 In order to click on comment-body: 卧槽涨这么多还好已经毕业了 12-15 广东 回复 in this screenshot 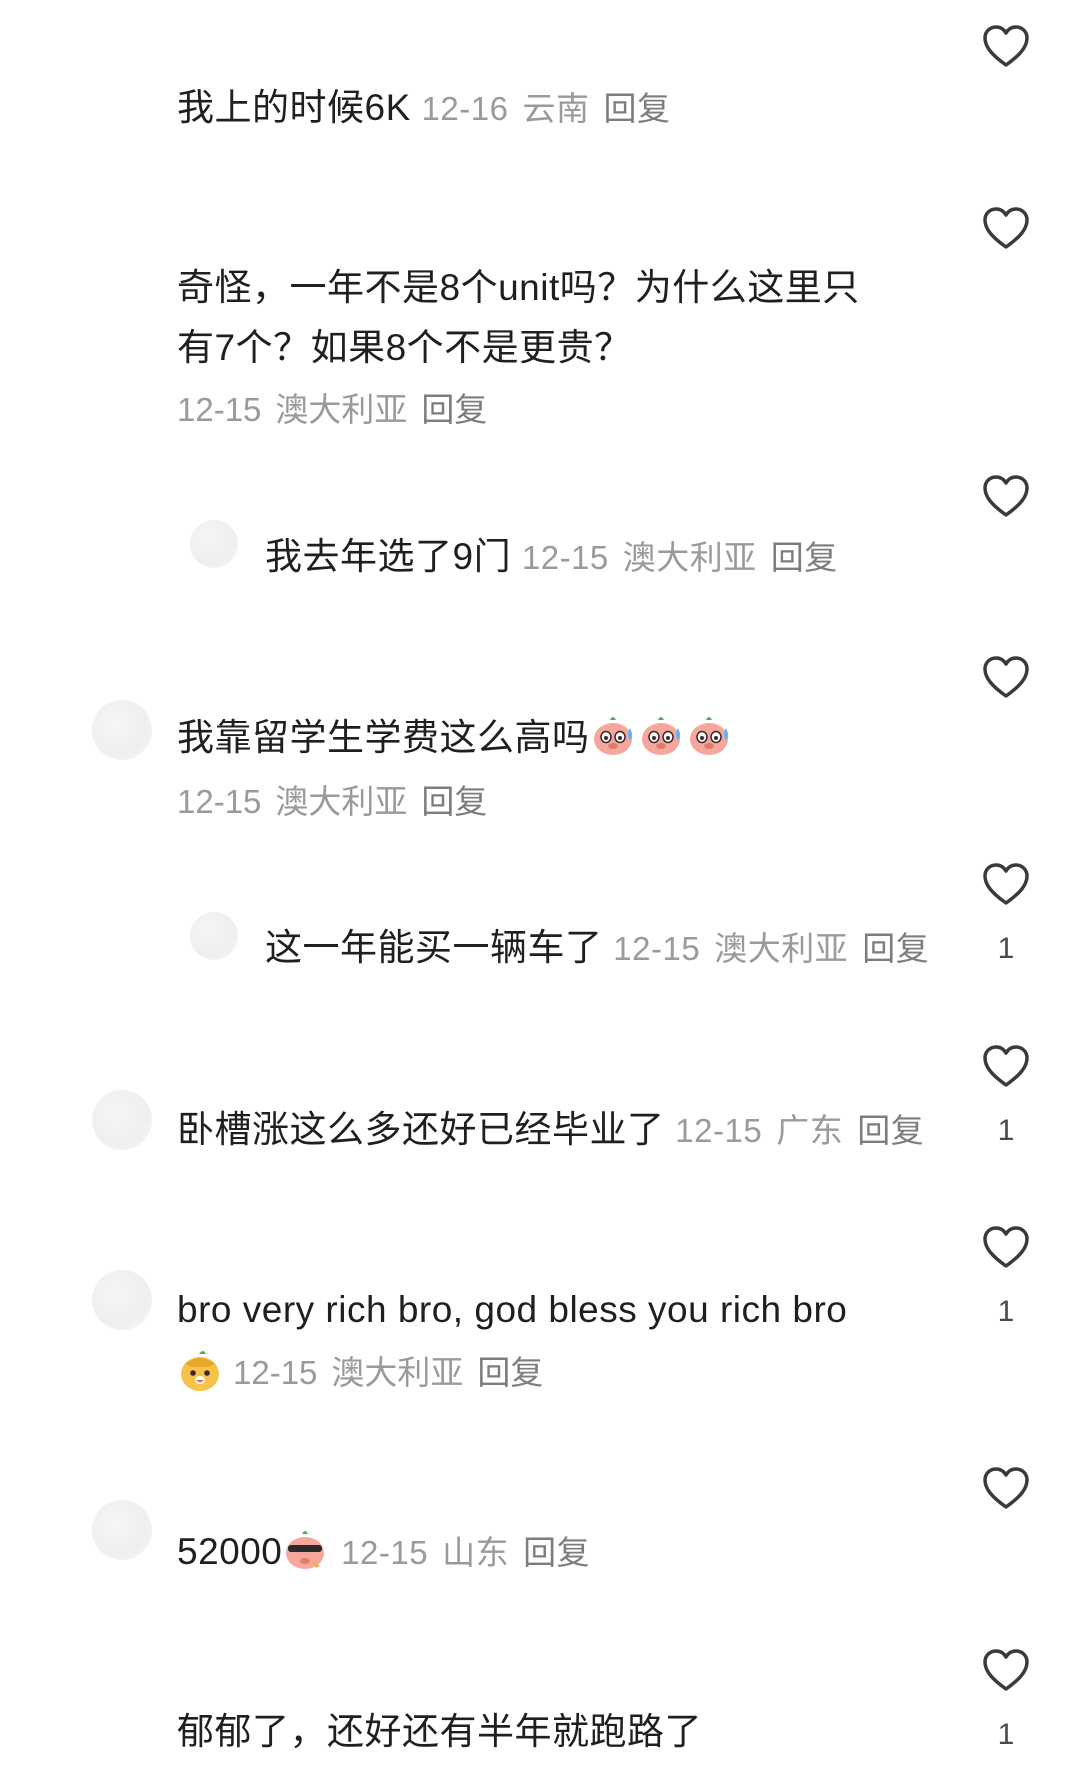, I will do `click(550, 1130)`.